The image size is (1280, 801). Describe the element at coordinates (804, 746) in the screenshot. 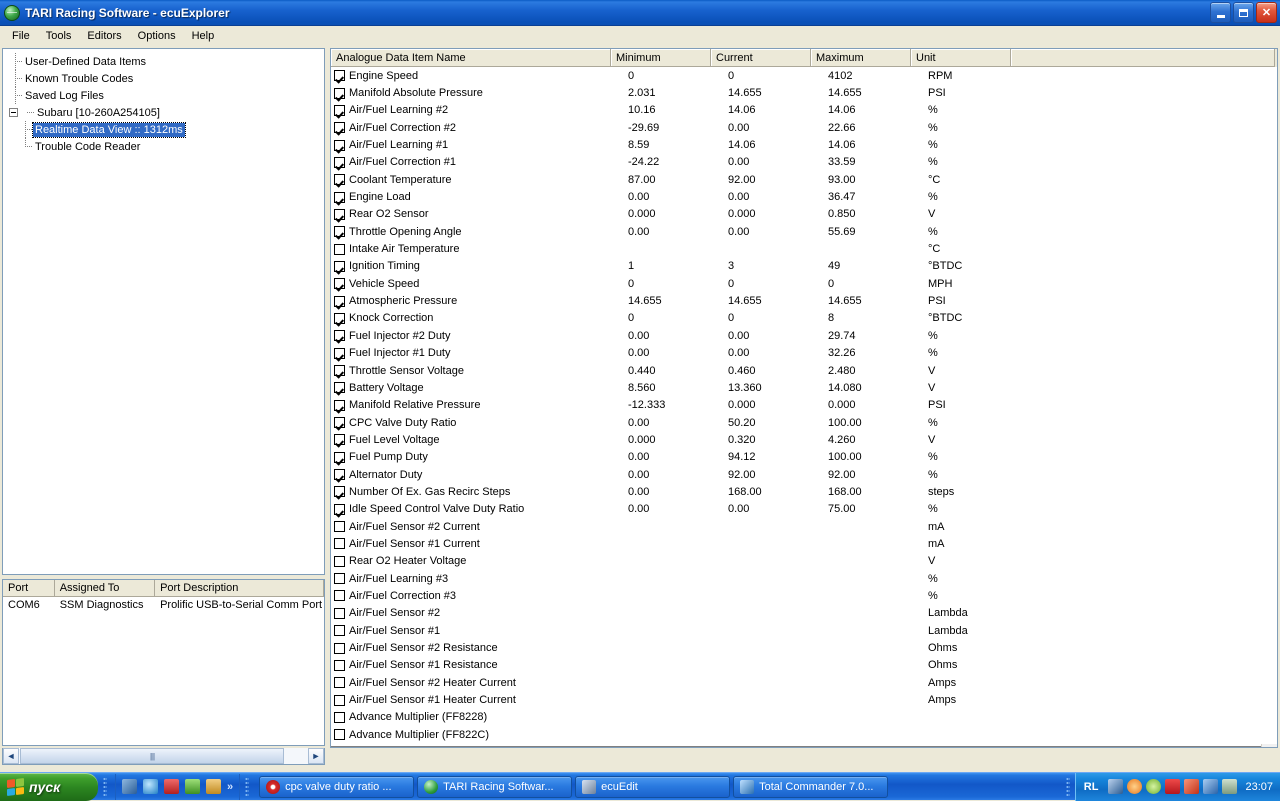

I see `grid-splitter` at that location.